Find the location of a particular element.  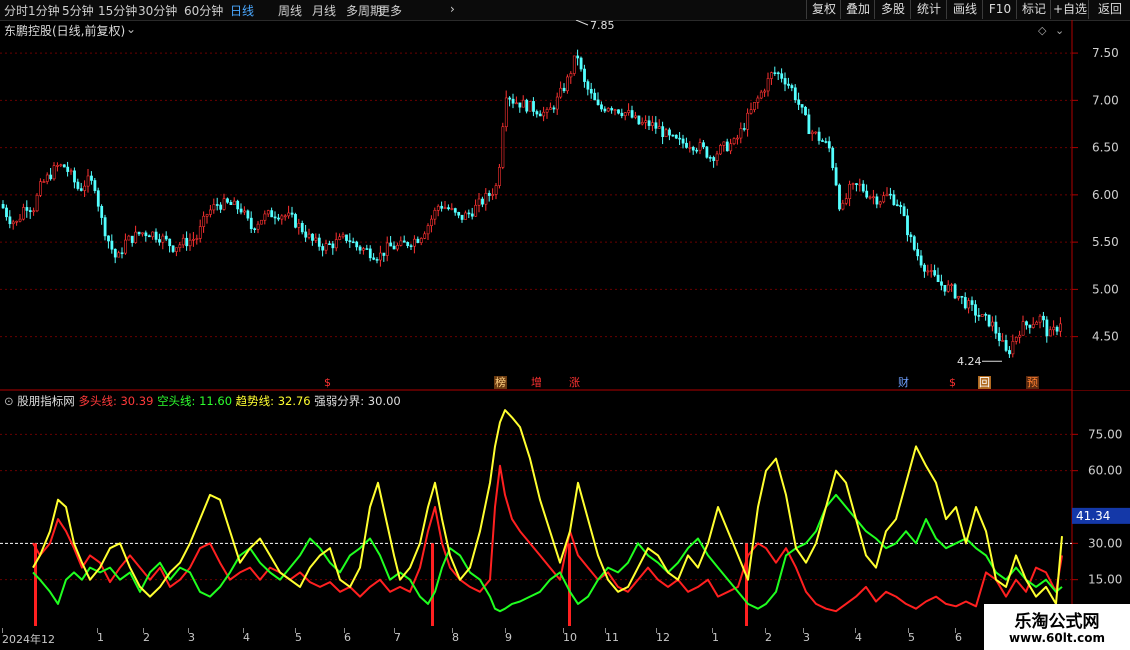

toolbar-button-1: 叠加 is located at coordinates (857, 9).